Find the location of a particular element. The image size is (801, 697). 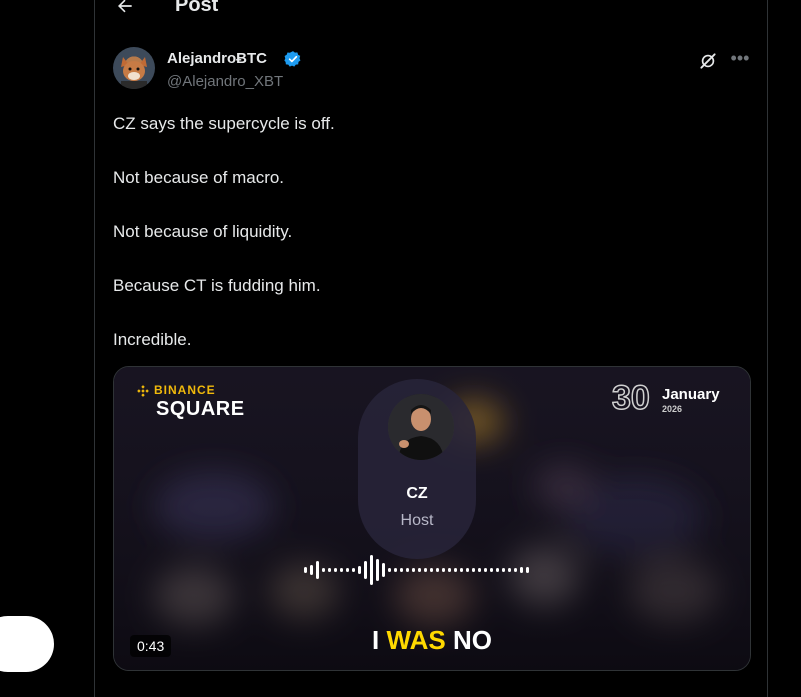

video-caption: I WAS NO is located at coordinates (432, 640).